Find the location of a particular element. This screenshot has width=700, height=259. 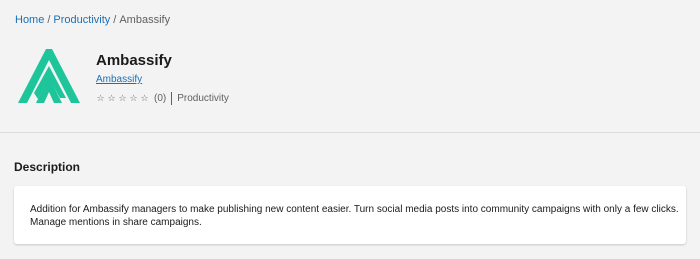

extension-meta: ☆ ☆ ☆ ☆ ☆ (0) Productivity is located at coordinates (162, 98).